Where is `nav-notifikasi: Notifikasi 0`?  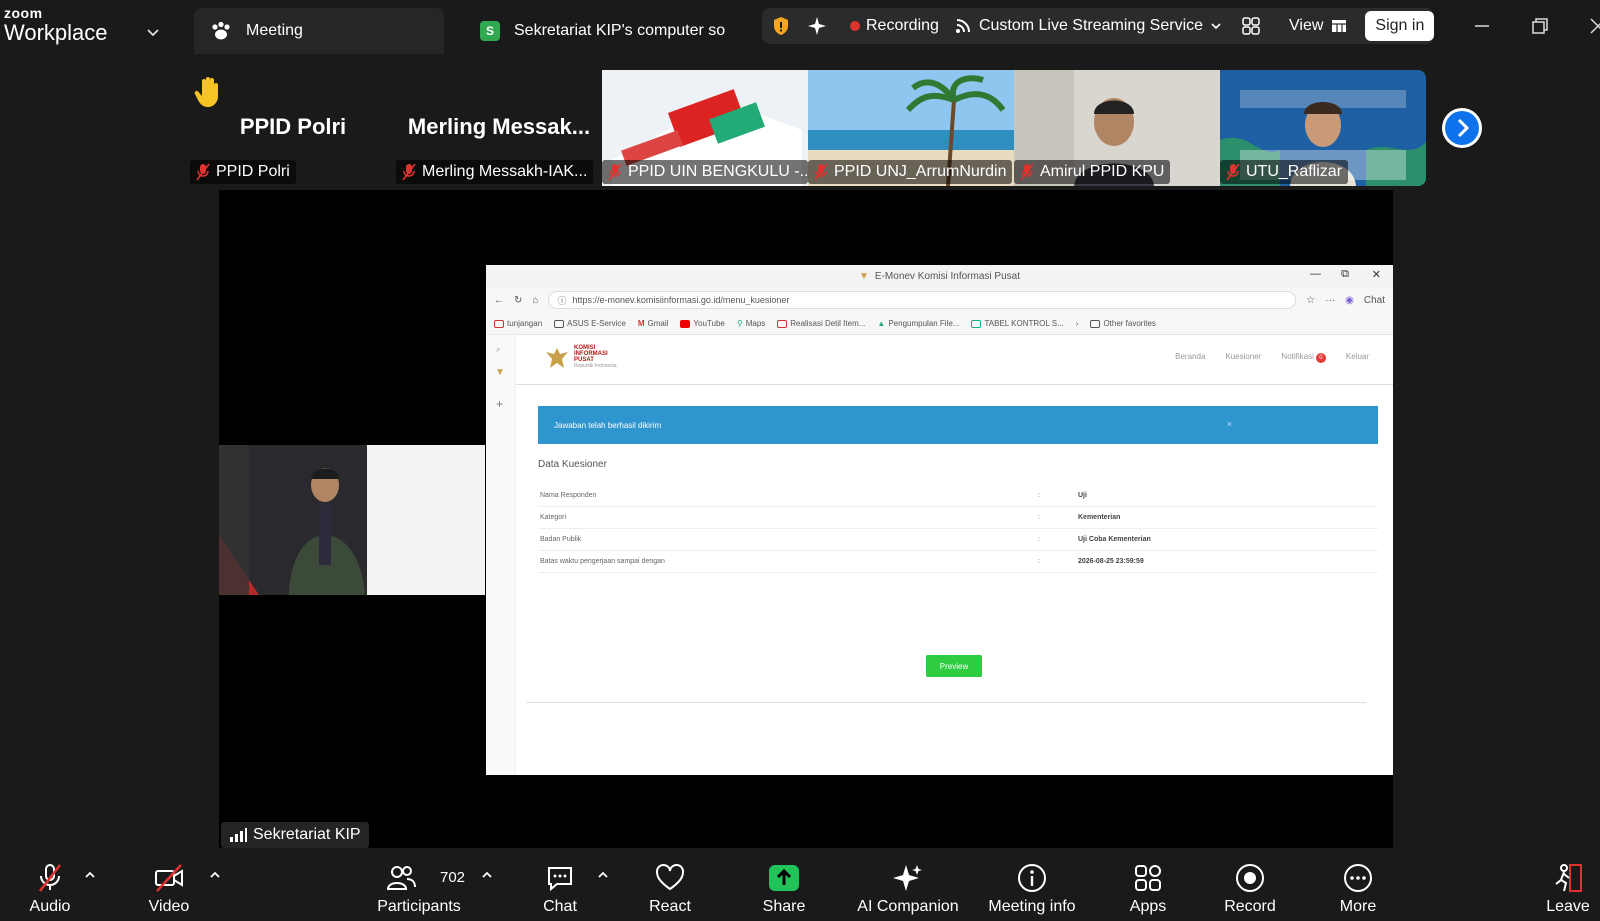
nav-notifikasi: Notifikasi 0 is located at coordinates (1303, 357).